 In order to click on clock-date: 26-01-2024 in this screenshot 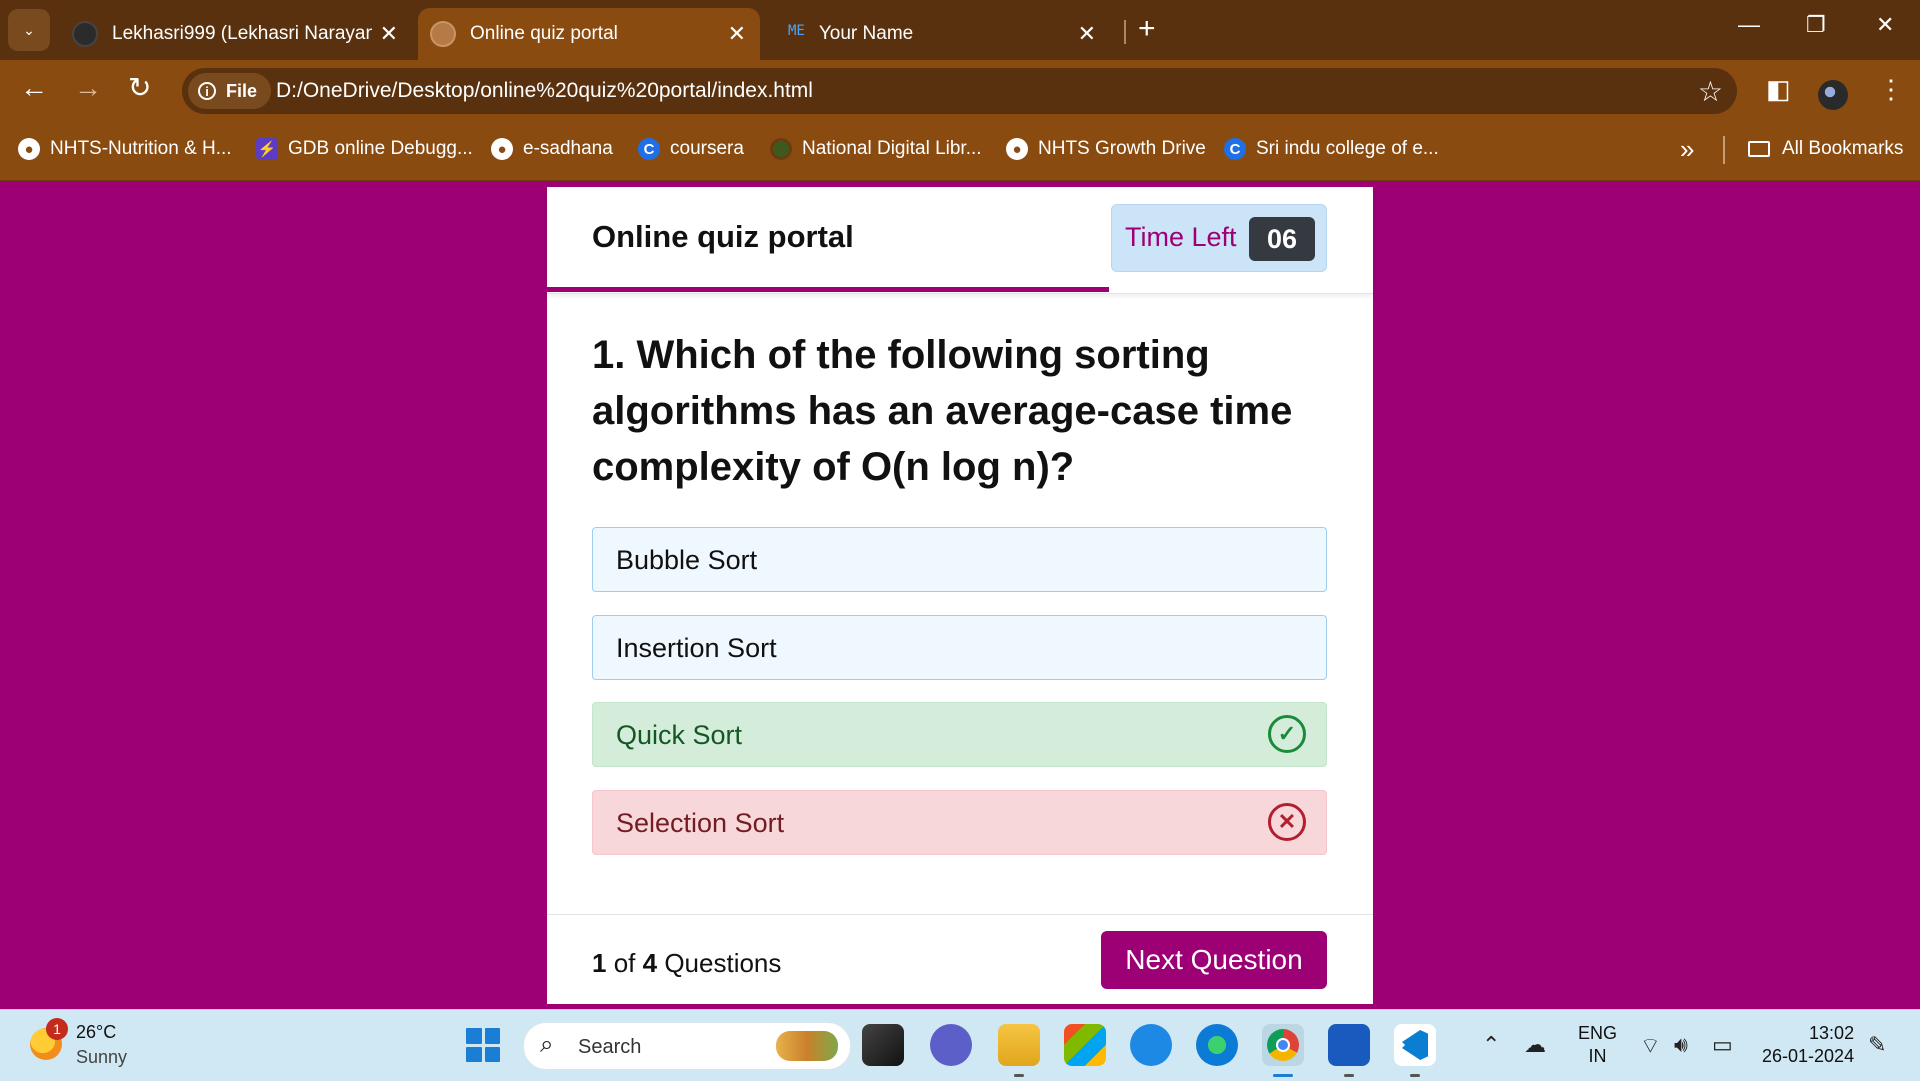, I will do `click(1808, 1056)`.